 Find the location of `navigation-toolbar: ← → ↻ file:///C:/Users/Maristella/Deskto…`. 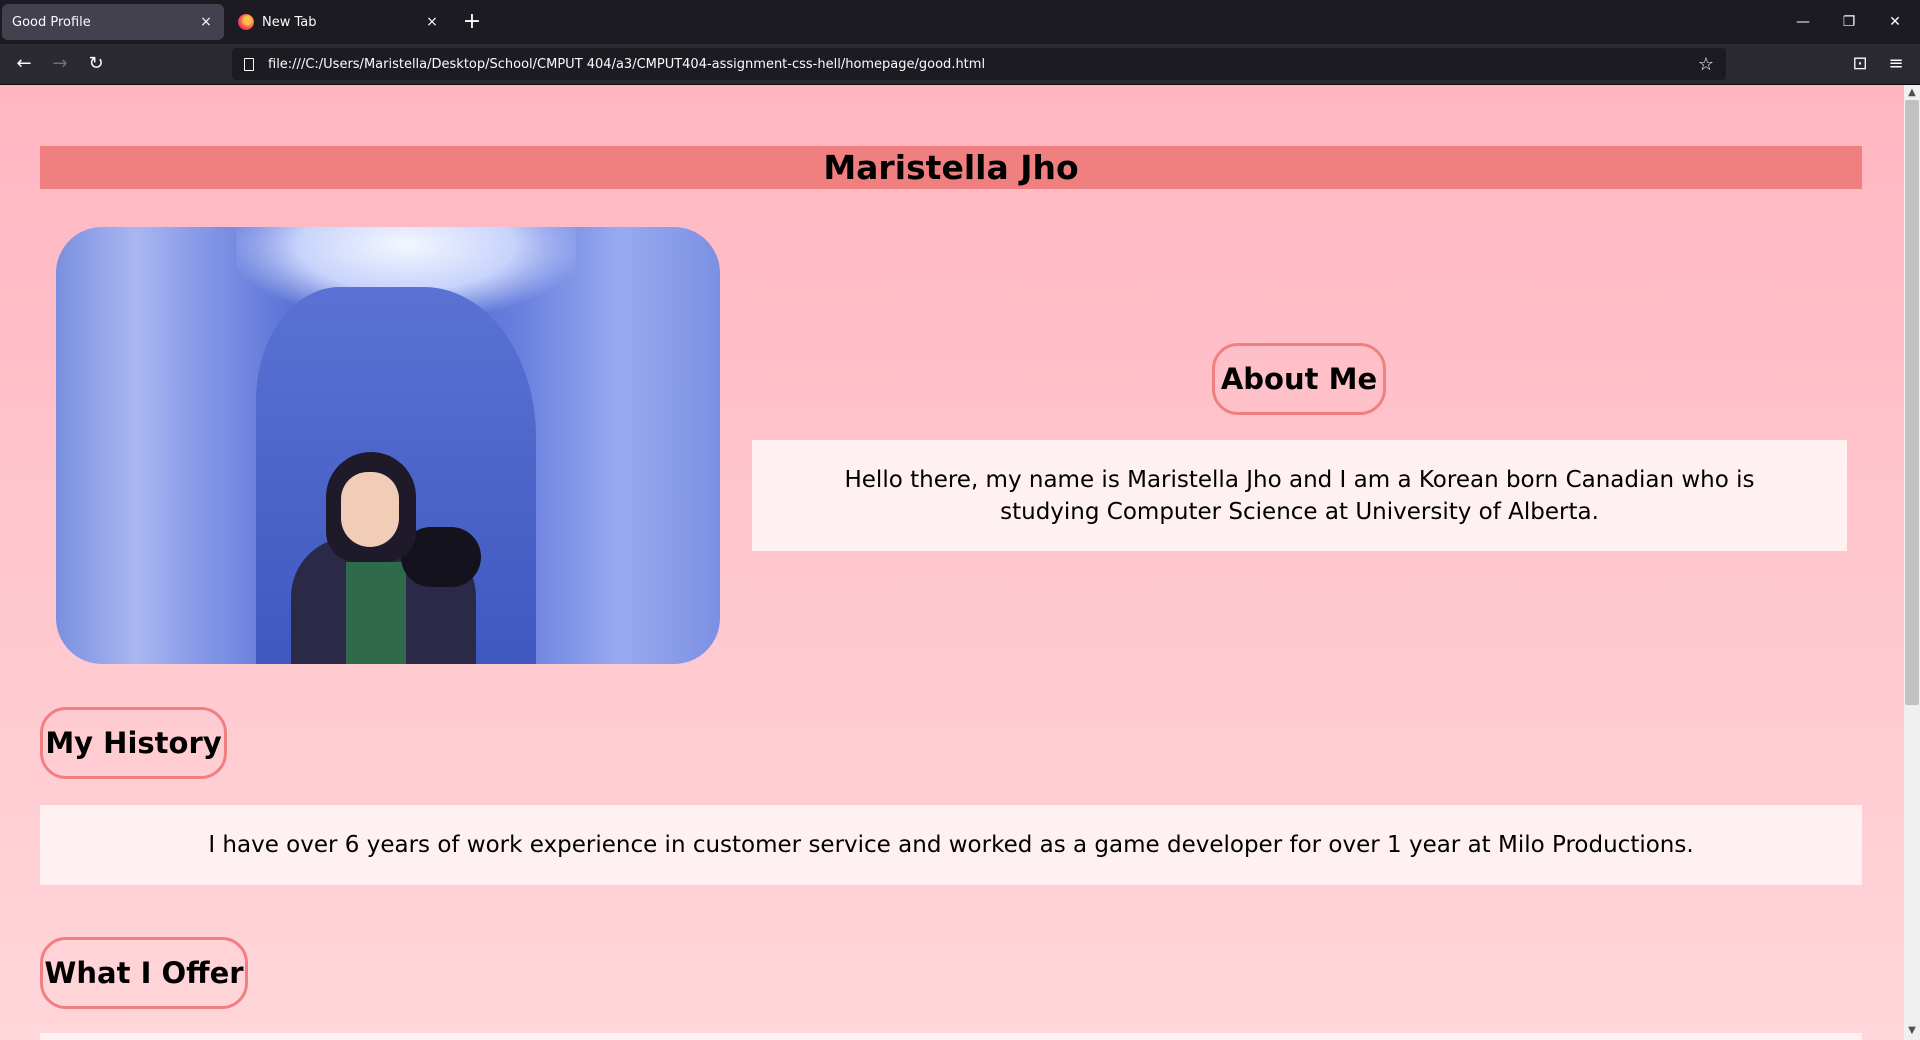

navigation-toolbar: ← → ↻ file:///C:/Users/Maristella/Deskto… is located at coordinates (960, 64).